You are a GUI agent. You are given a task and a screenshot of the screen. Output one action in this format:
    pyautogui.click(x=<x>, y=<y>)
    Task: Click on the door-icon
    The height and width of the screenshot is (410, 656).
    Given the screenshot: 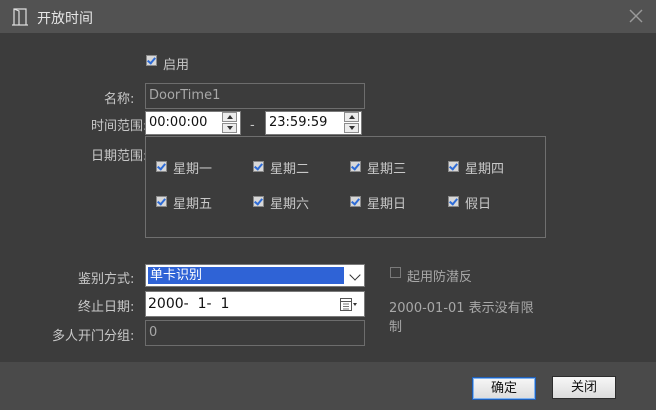 What is the action you would take?
    pyautogui.click(x=20, y=17)
    